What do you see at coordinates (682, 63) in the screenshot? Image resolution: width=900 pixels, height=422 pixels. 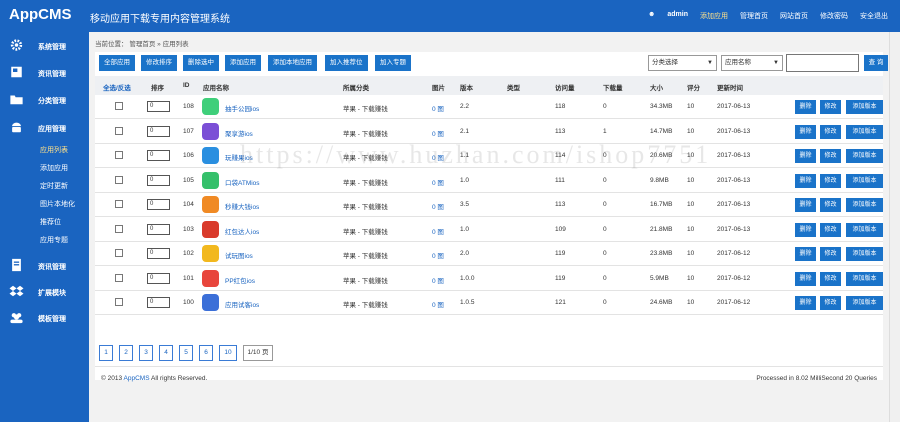 I see `category-select: 分类选择 ▼` at bounding box center [682, 63].